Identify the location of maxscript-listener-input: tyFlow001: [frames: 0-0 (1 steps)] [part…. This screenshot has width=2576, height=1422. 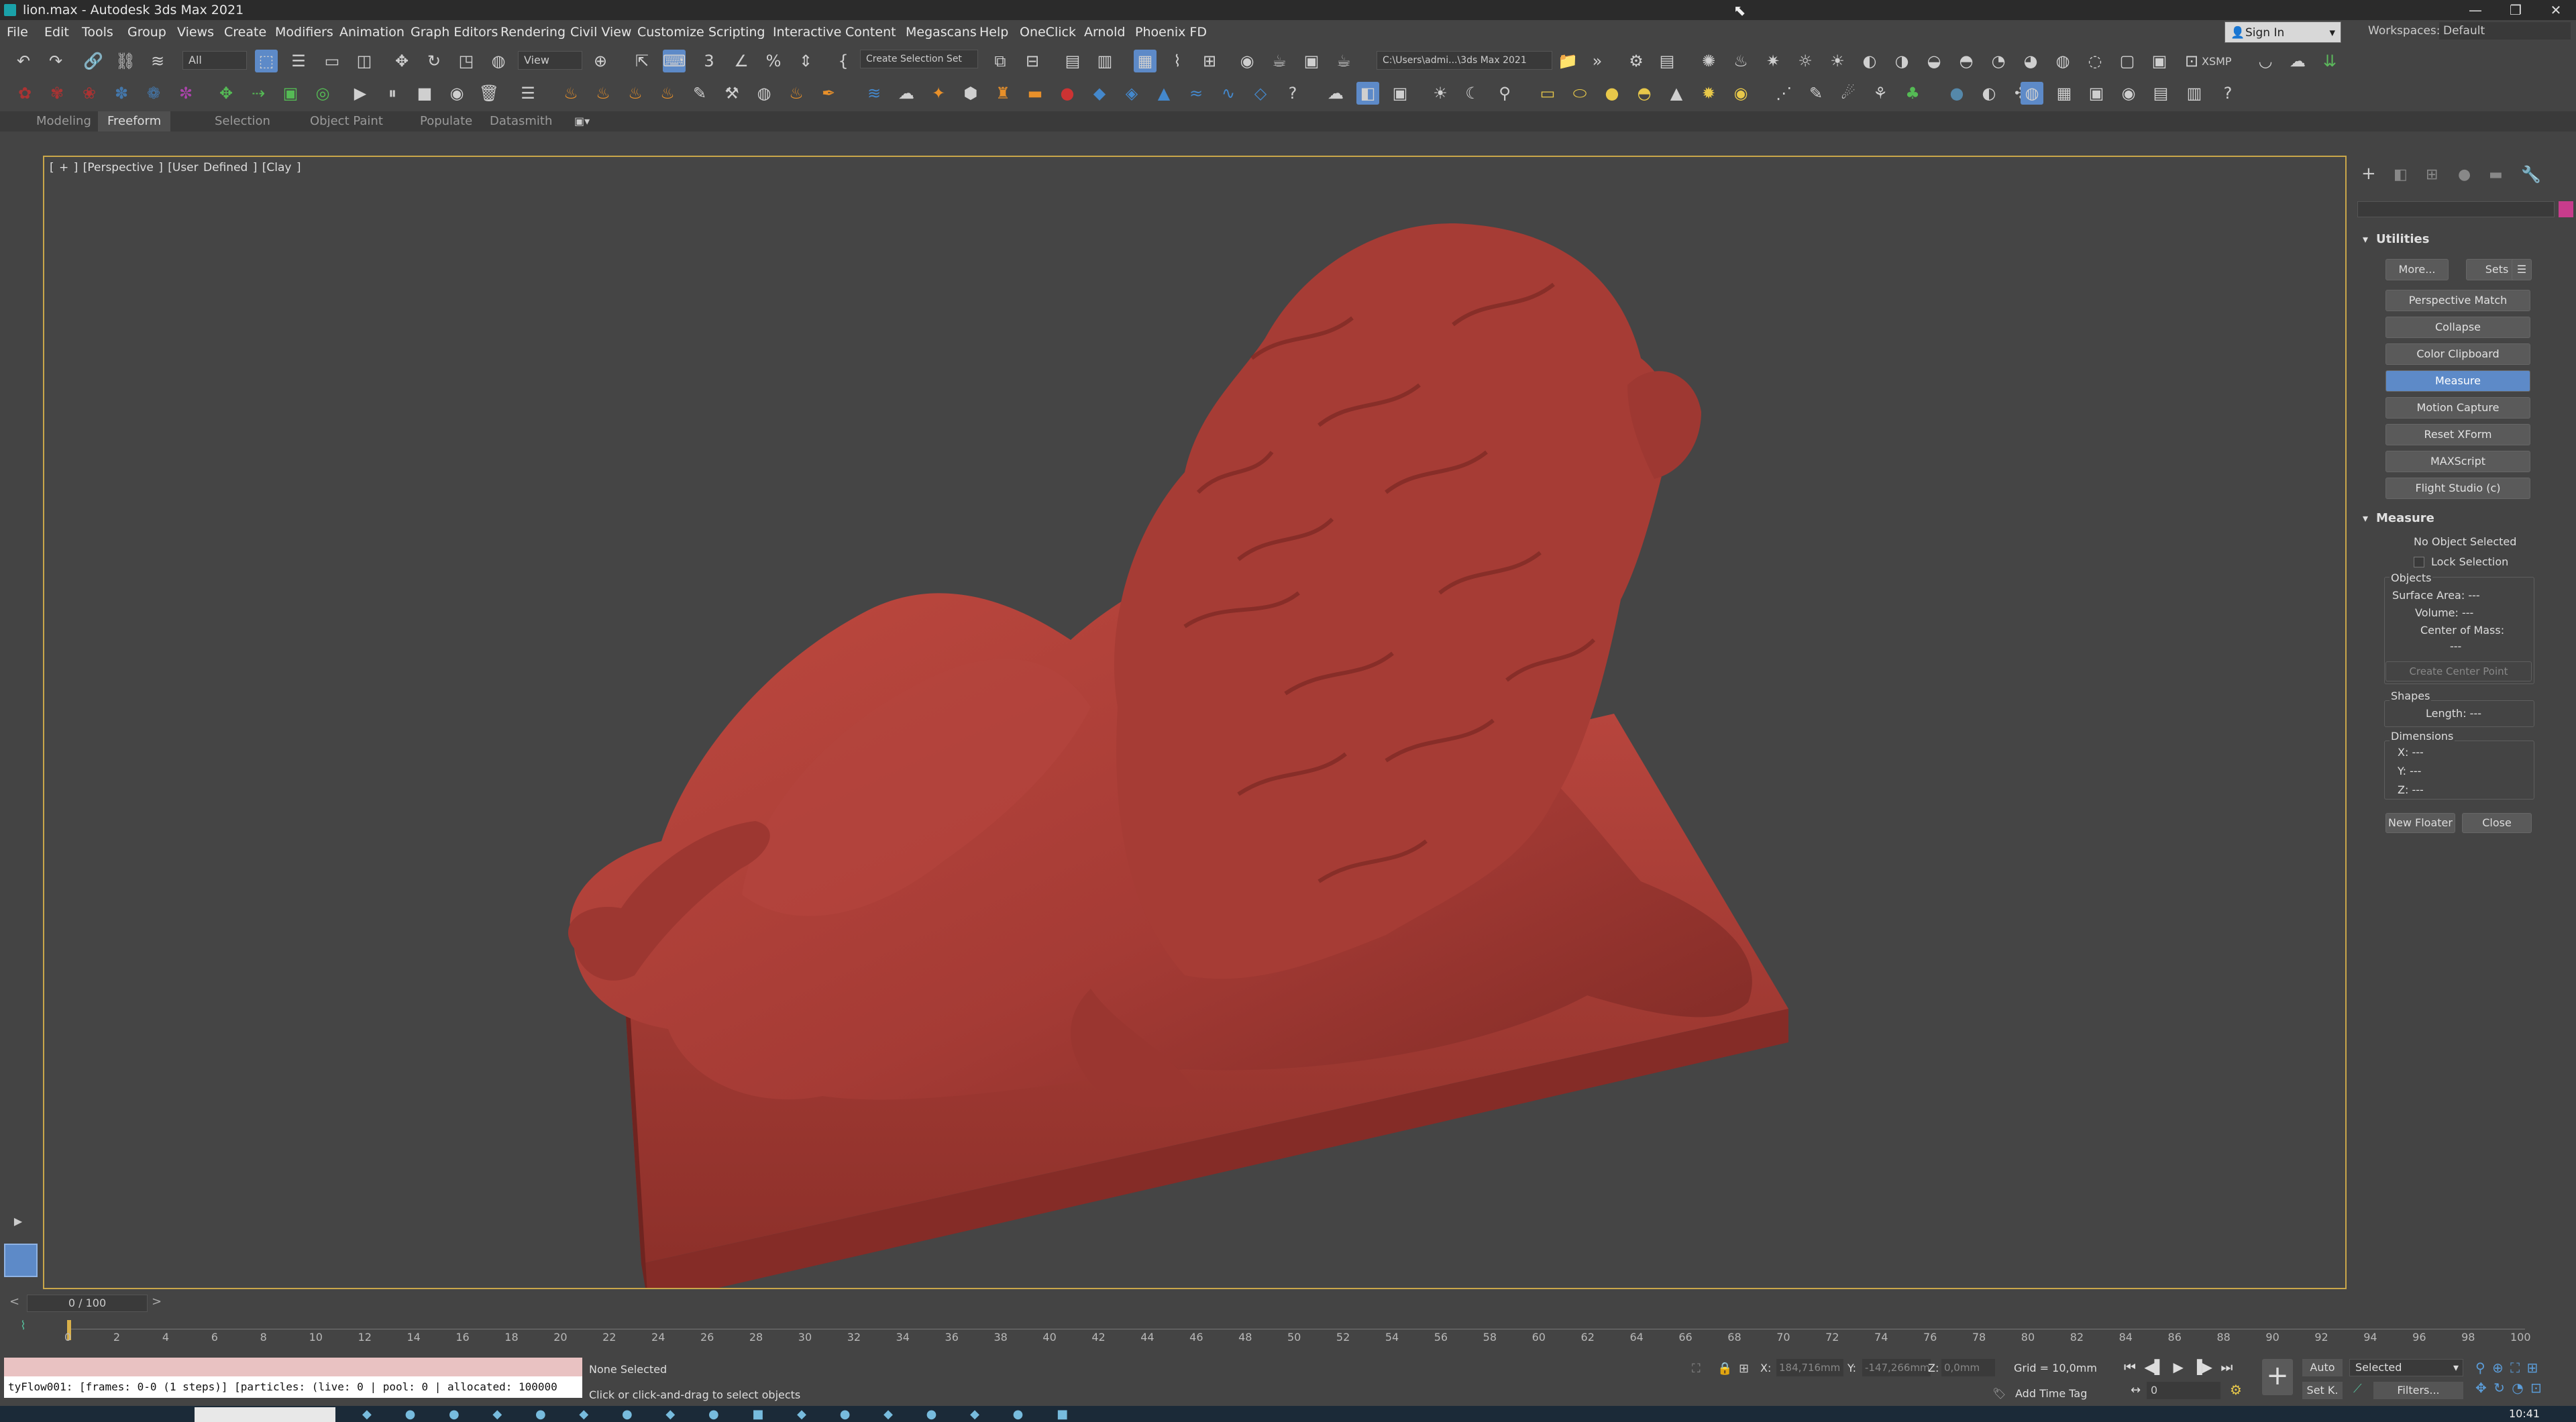
(293, 1387).